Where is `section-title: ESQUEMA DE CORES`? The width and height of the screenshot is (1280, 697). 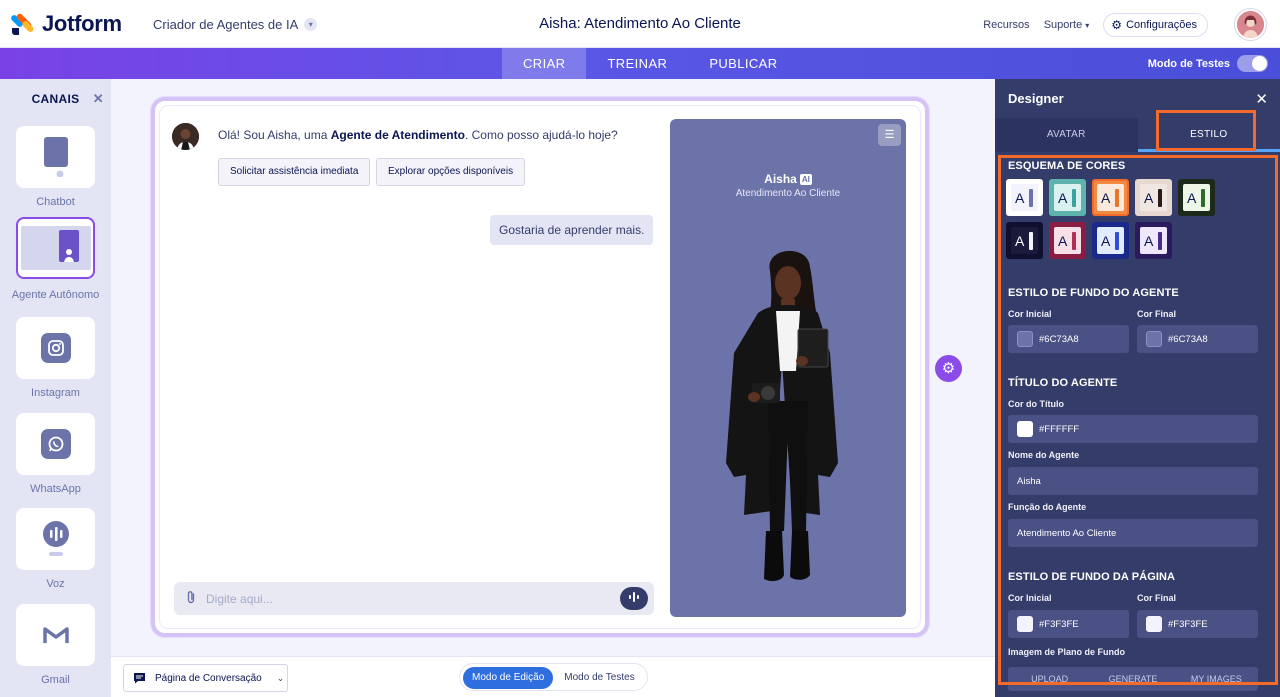
section-title: ESQUEMA DE CORES is located at coordinates (1067, 166).